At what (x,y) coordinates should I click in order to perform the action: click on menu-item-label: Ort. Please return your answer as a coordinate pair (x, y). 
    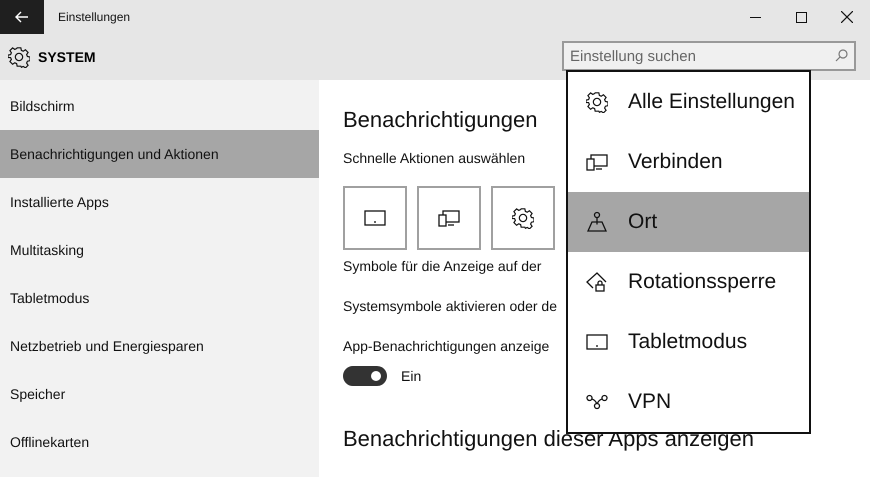
    Looking at the image, I should click on (643, 222).